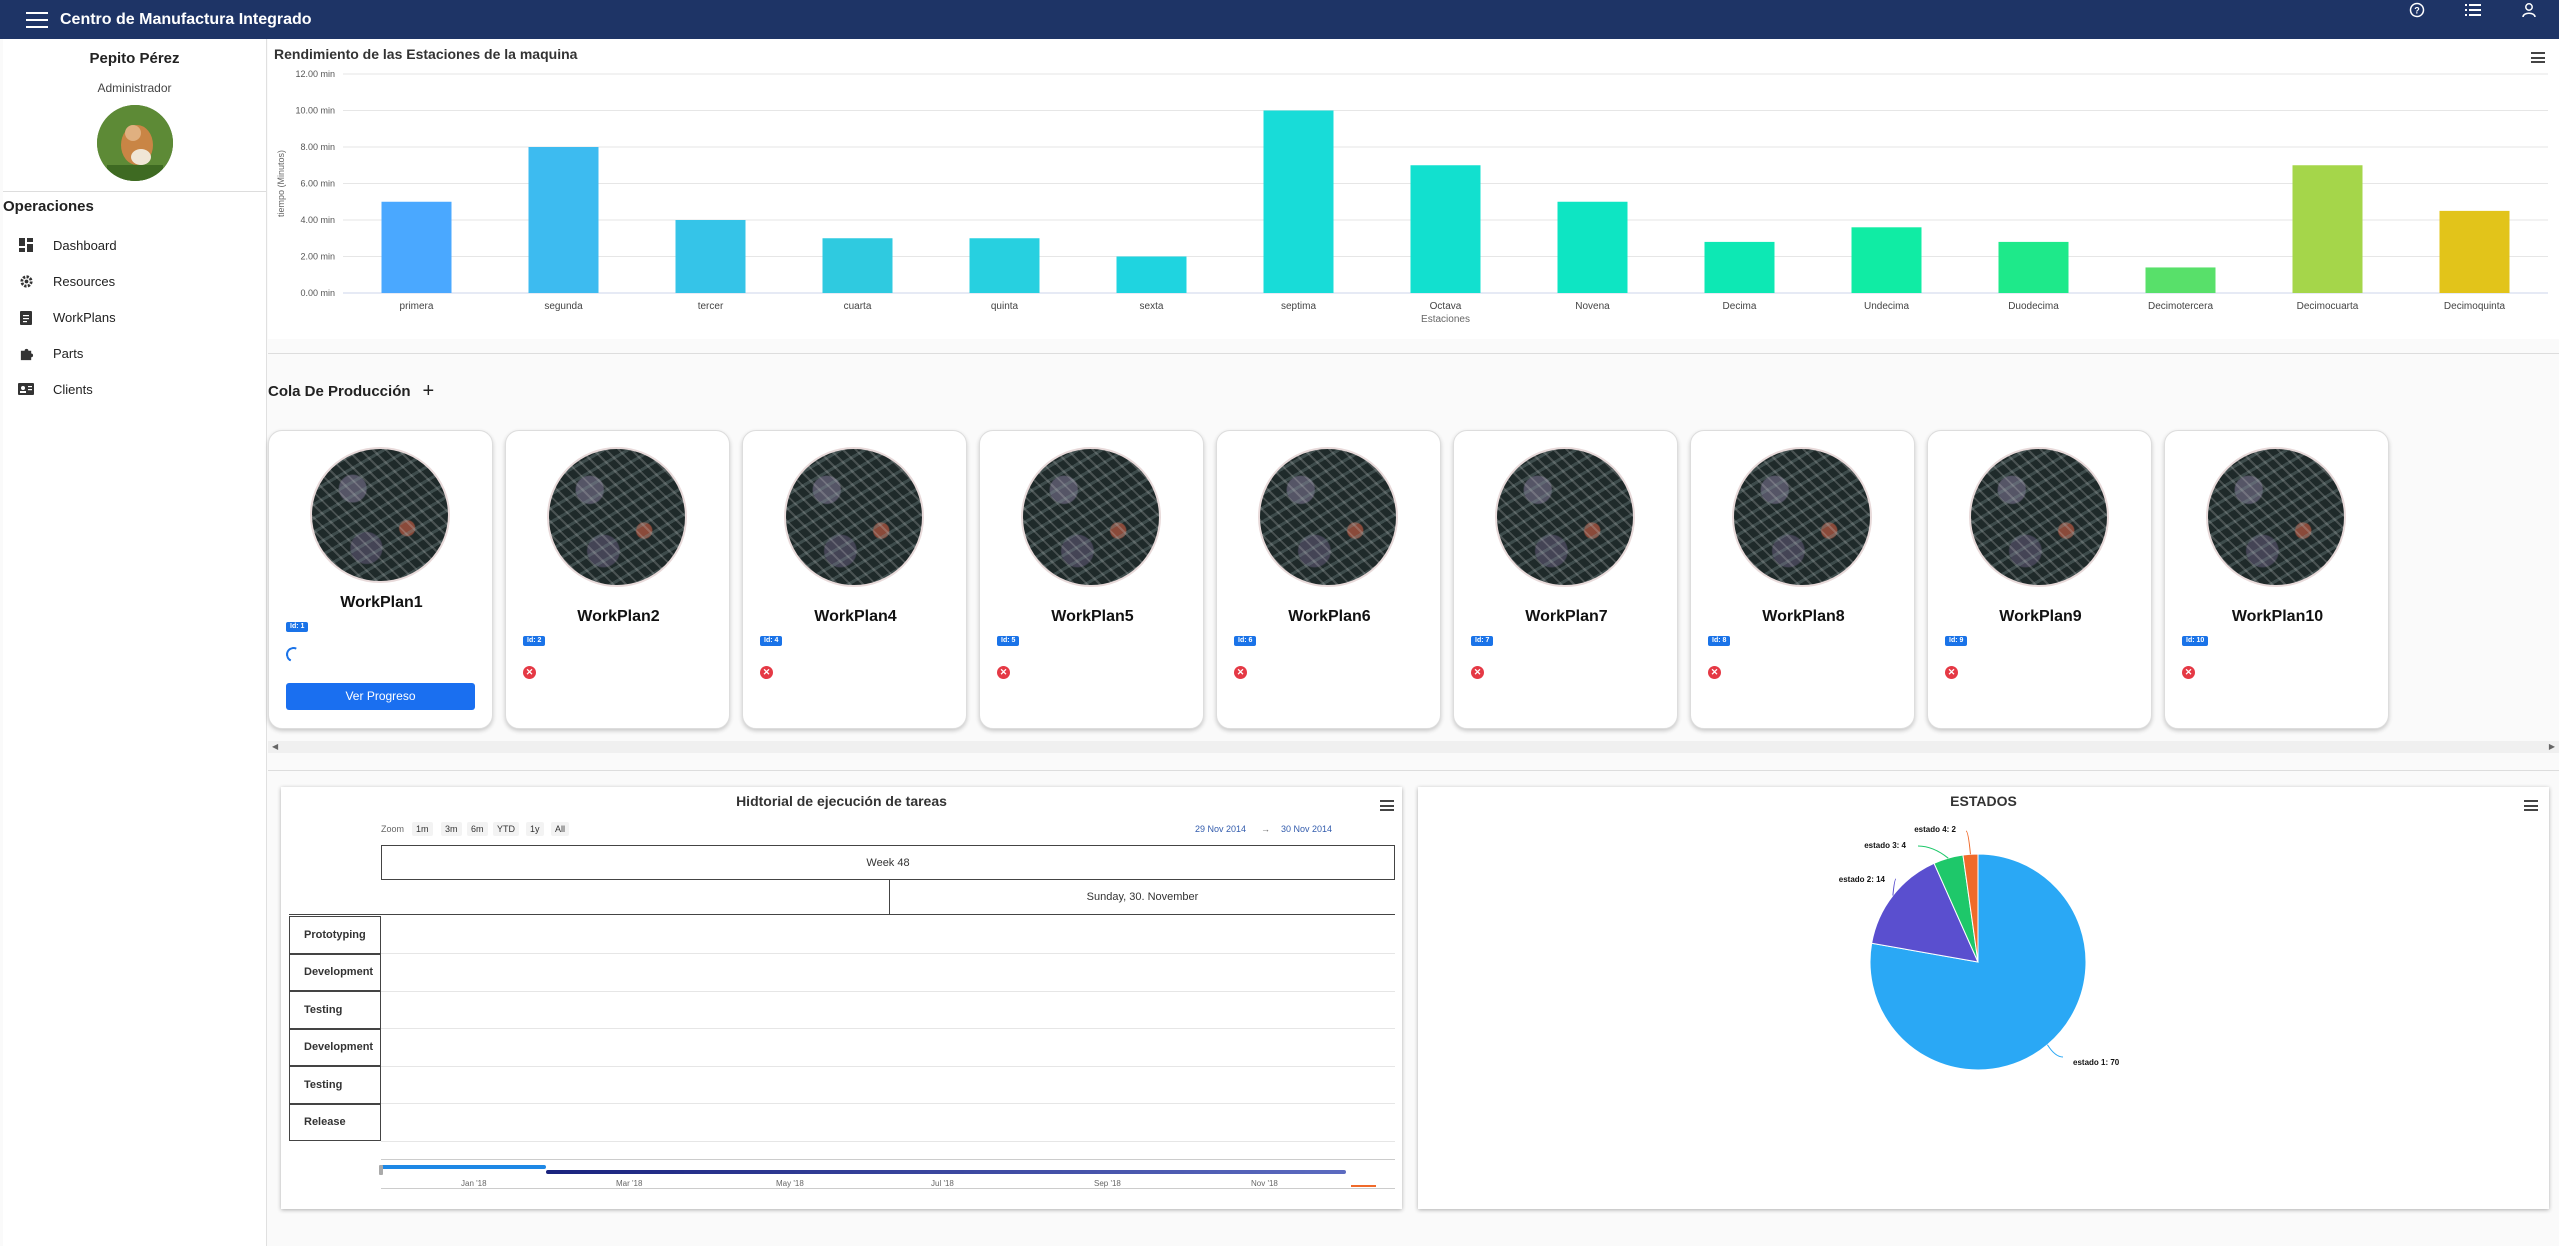 The image size is (2559, 1246). I want to click on workplan-name: WorkPlan9, so click(2040, 616).